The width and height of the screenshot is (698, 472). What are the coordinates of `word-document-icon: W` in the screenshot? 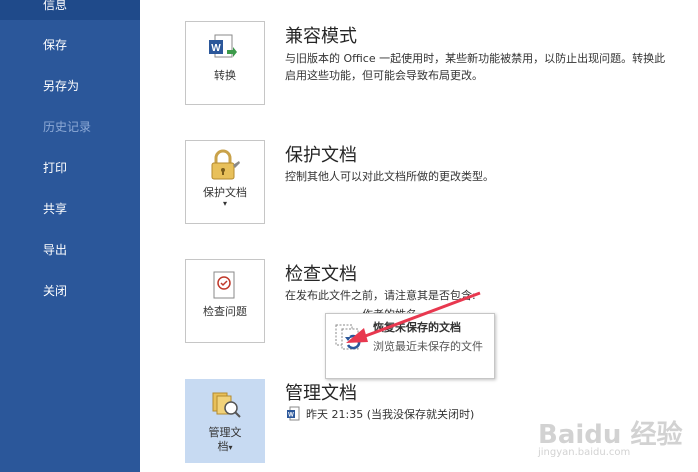 It's located at (293, 413).